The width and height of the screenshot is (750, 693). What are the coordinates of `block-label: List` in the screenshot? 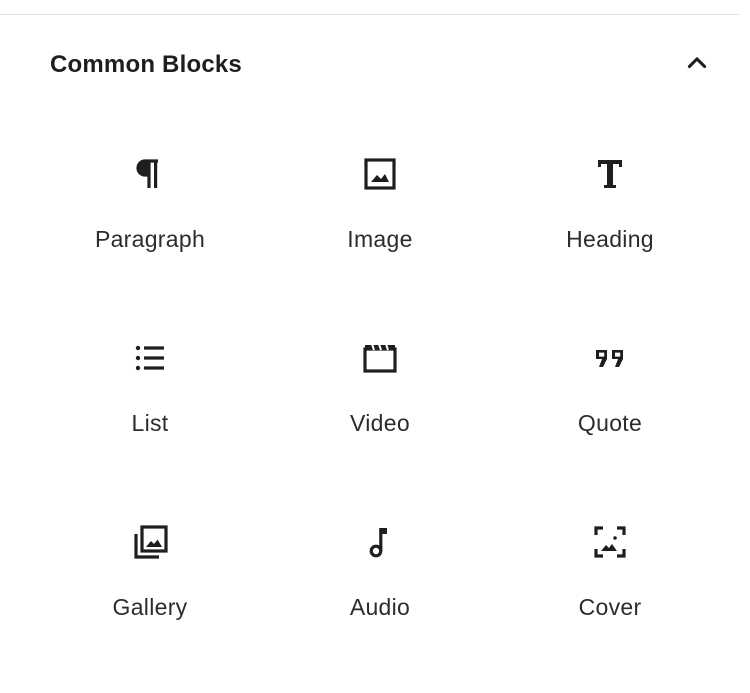 It's located at (150, 423).